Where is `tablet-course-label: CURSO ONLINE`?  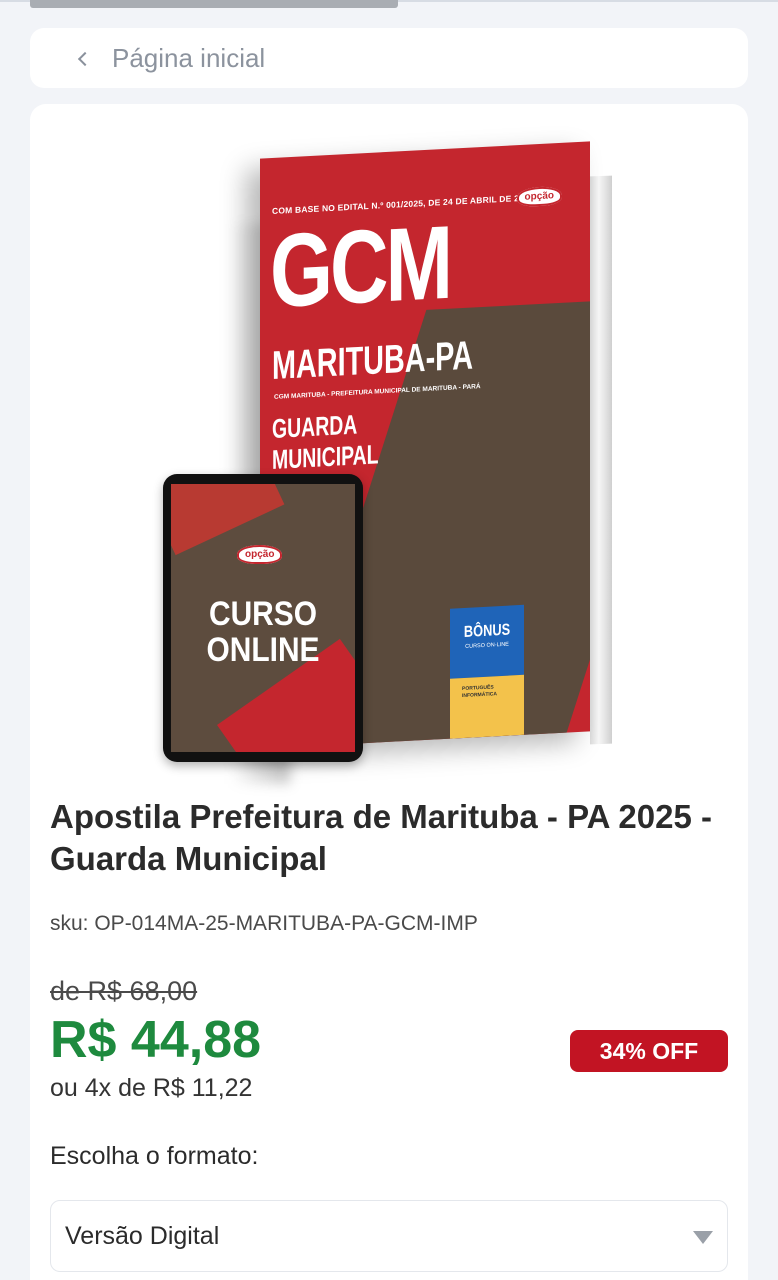
tablet-course-label: CURSO ONLINE is located at coordinates (263, 632).